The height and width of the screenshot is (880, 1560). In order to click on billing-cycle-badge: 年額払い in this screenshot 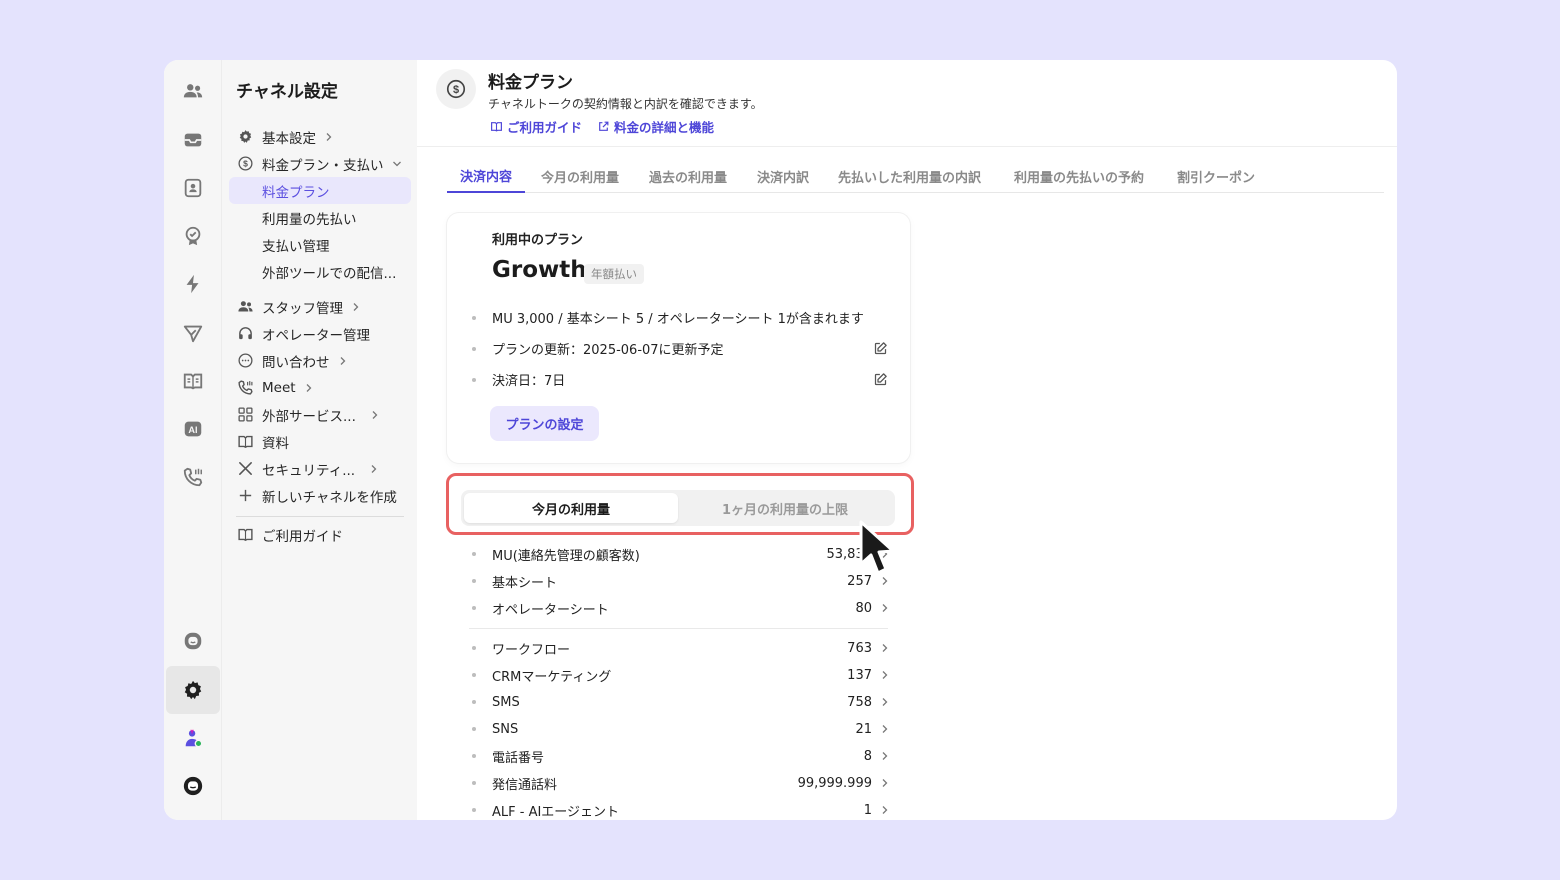, I will do `click(614, 274)`.